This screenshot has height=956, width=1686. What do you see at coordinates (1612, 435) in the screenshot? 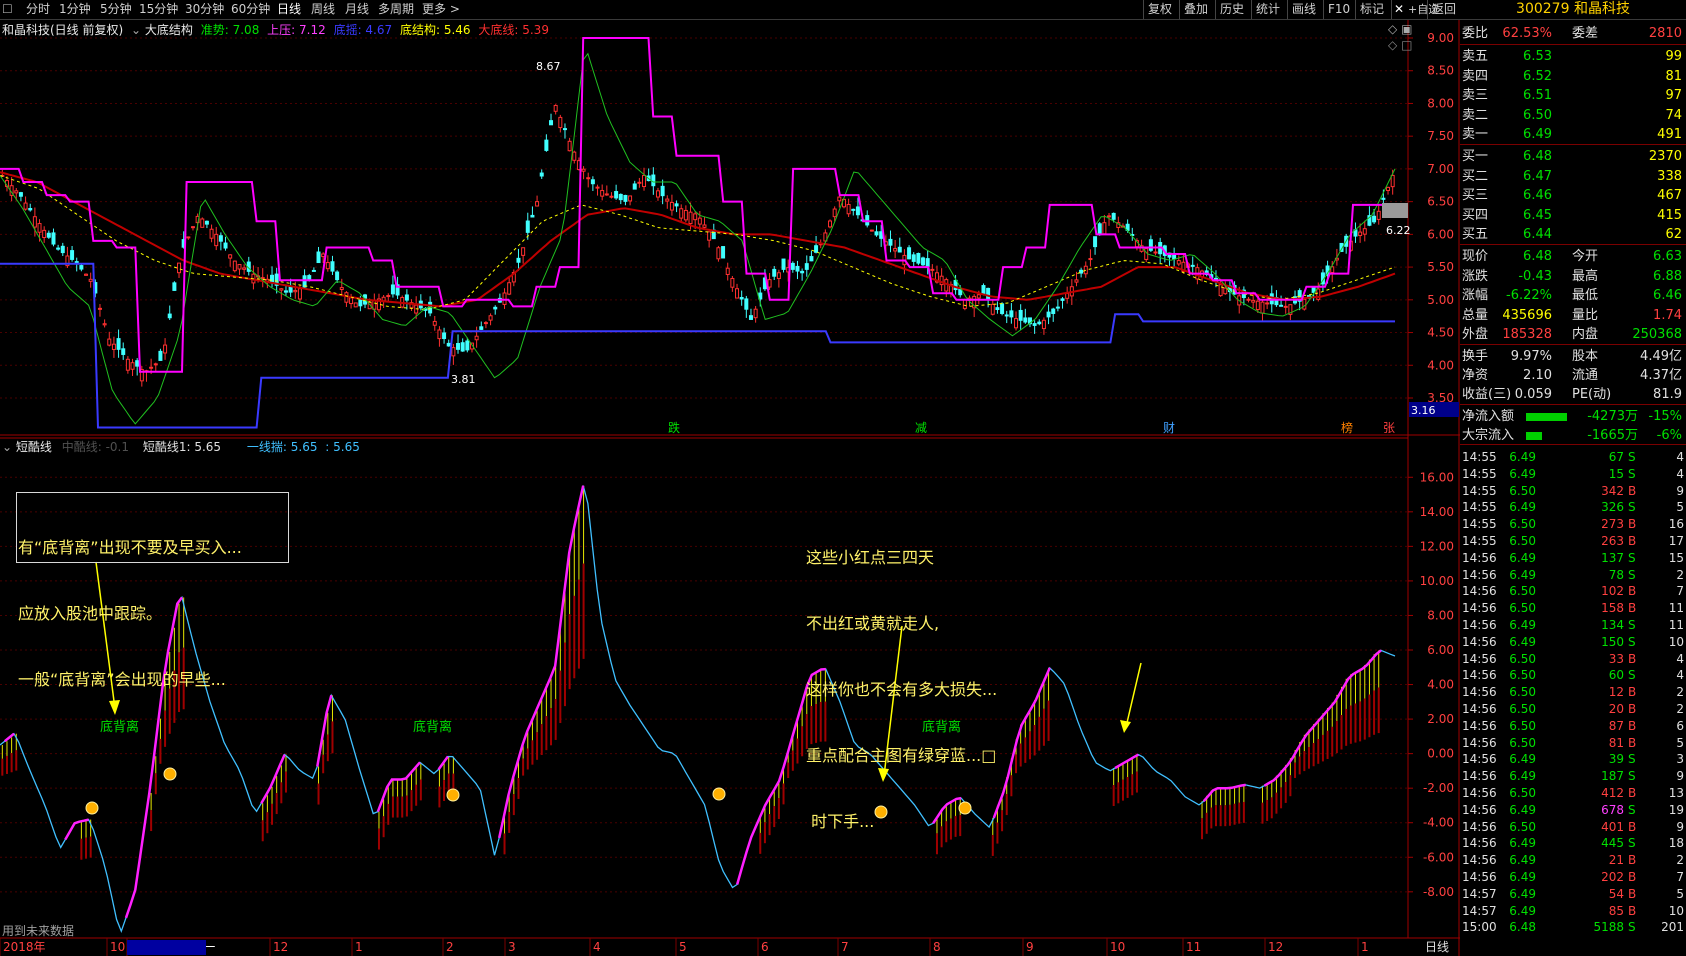
I see `flow-value: -1665万` at bounding box center [1612, 435].